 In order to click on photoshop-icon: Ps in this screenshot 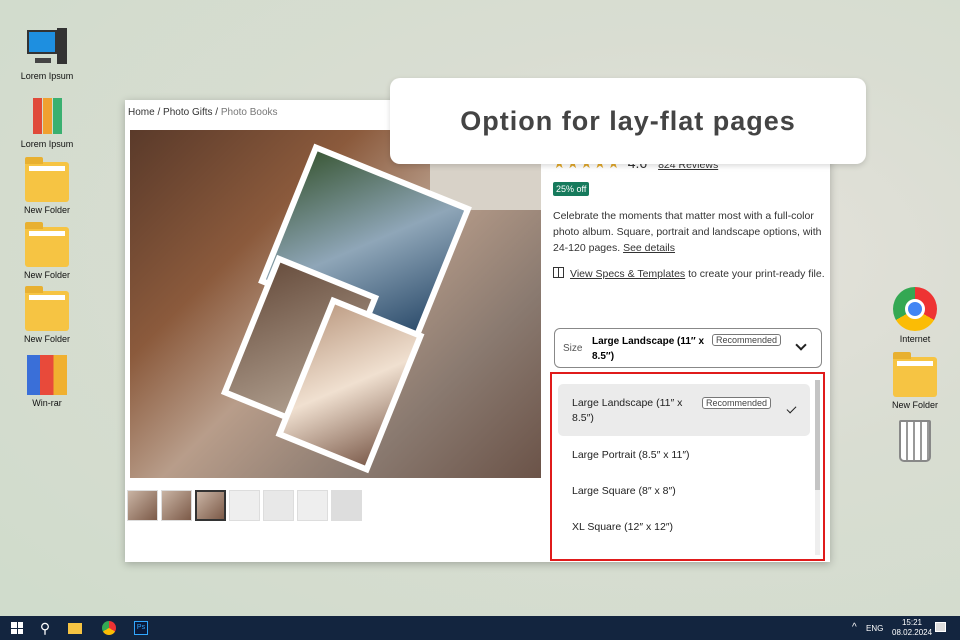, I will do `click(141, 628)`.